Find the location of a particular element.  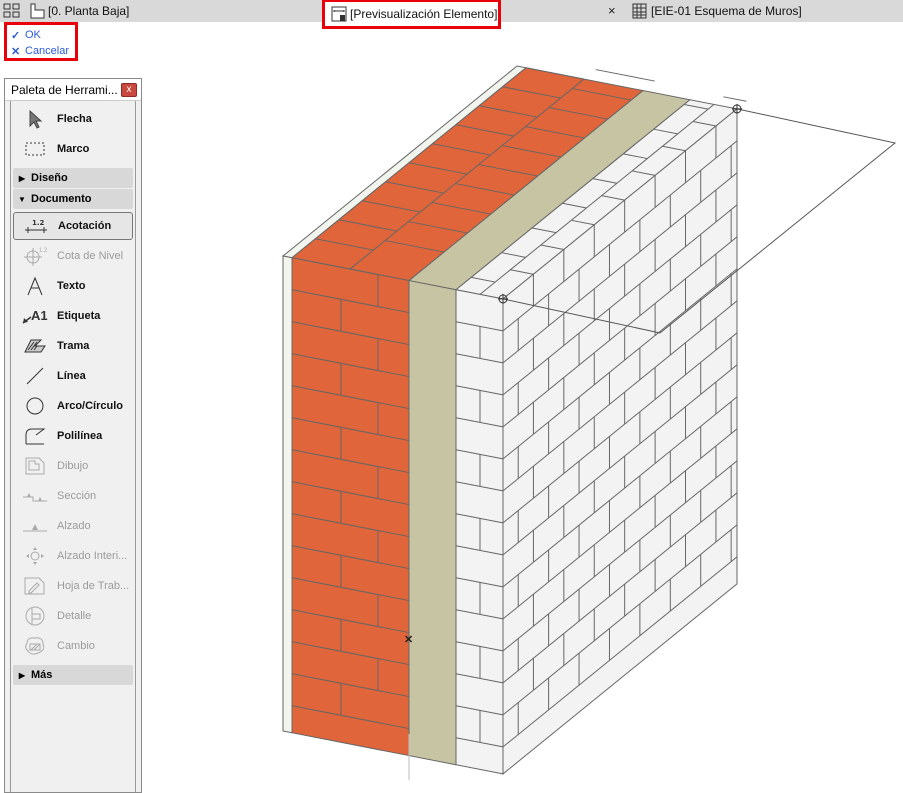

front-insulation is located at coordinates (432, 522).